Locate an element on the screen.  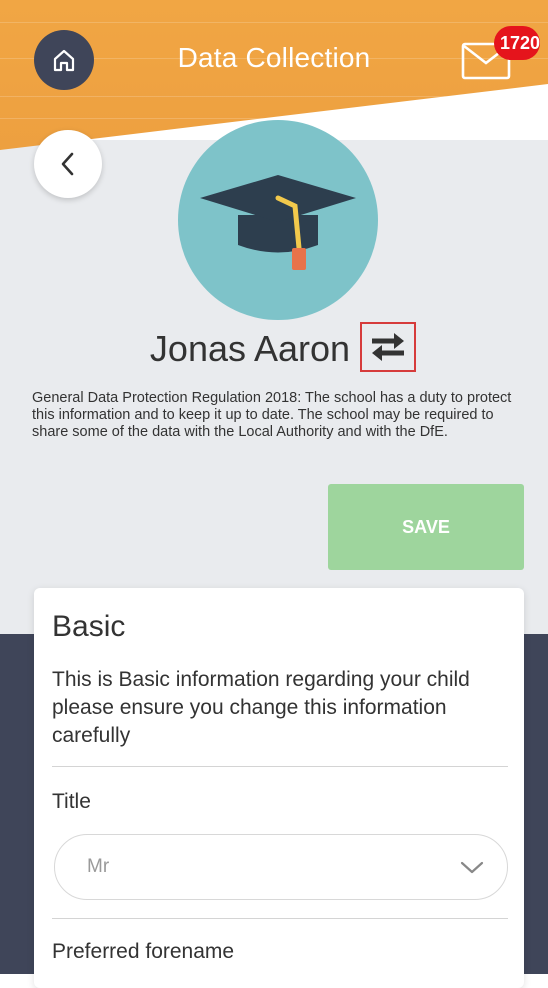
unread-badge: 1720 is located at coordinates (517, 43).